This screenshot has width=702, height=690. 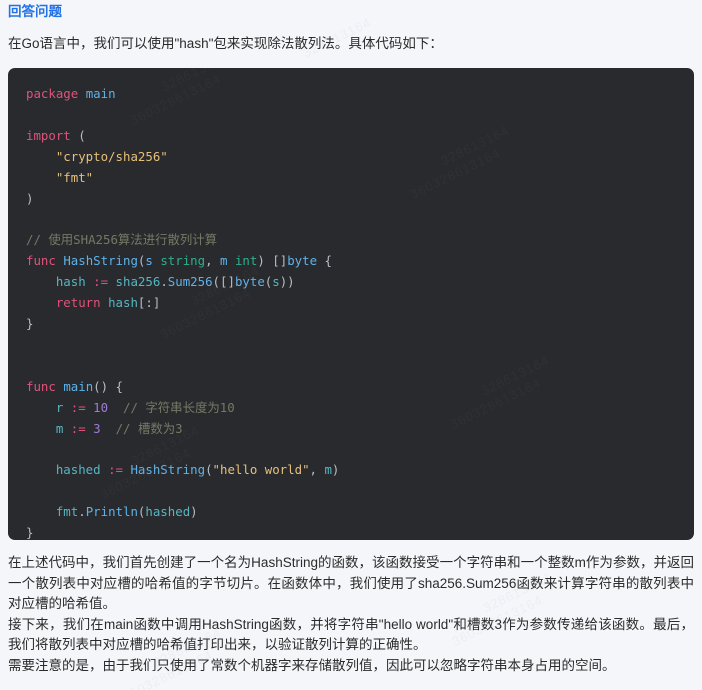 I want to click on code-token: return, so click(x=78, y=303).